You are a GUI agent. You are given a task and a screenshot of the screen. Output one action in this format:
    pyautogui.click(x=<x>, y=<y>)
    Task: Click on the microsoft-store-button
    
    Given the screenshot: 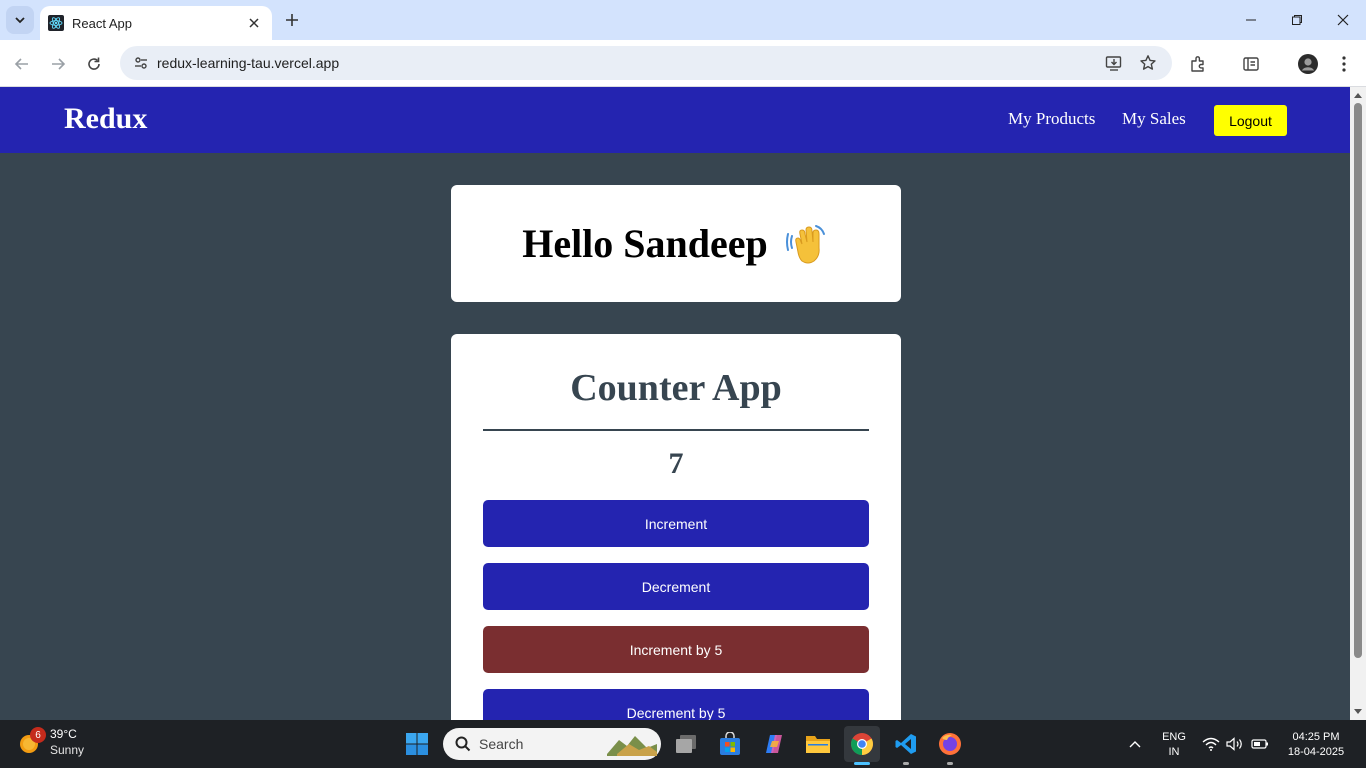 What is the action you would take?
    pyautogui.click(x=730, y=744)
    